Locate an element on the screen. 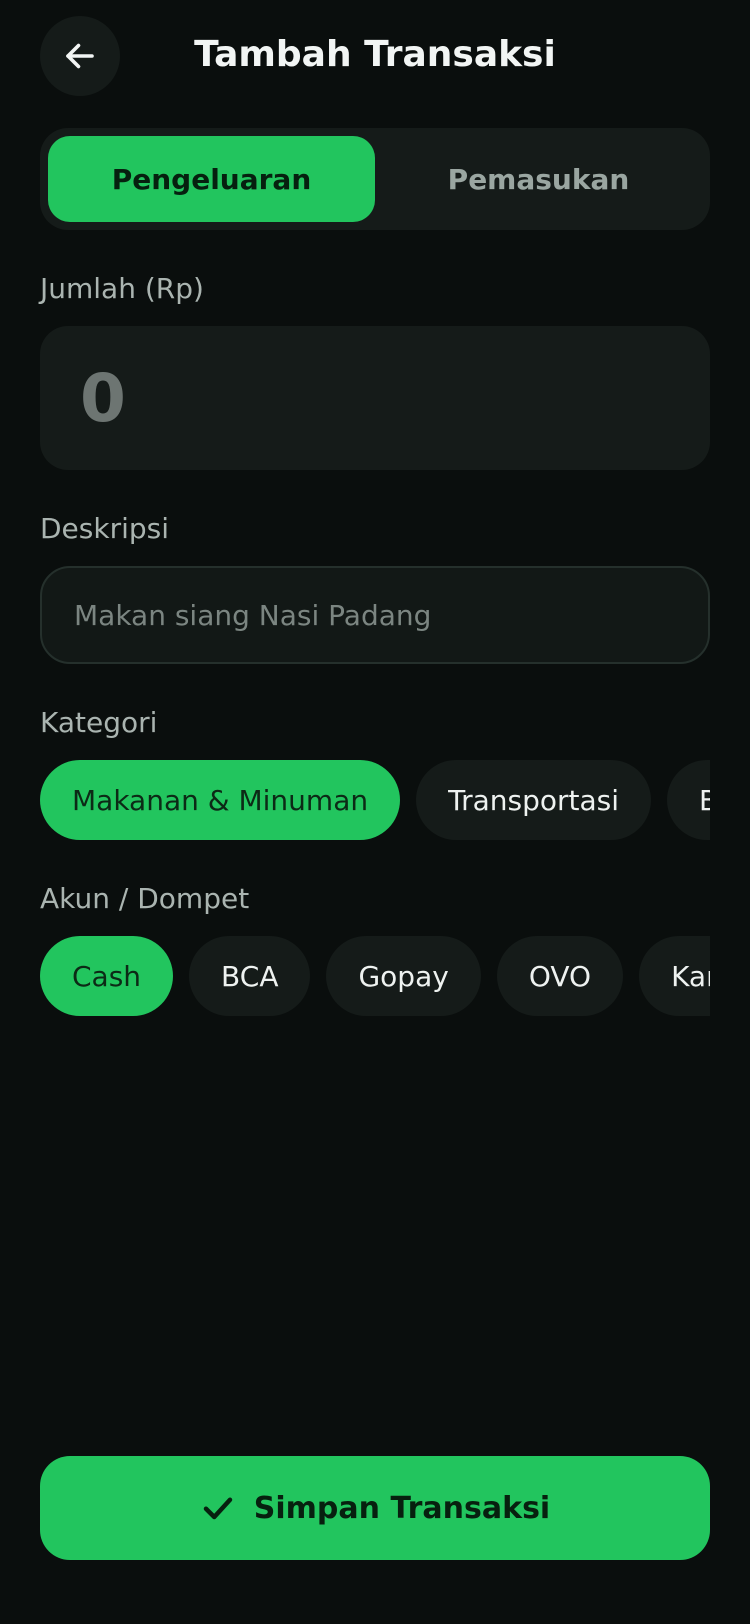 This screenshot has width=750, height=1624. category-chip-partial: Be is located at coordinates (688, 800).